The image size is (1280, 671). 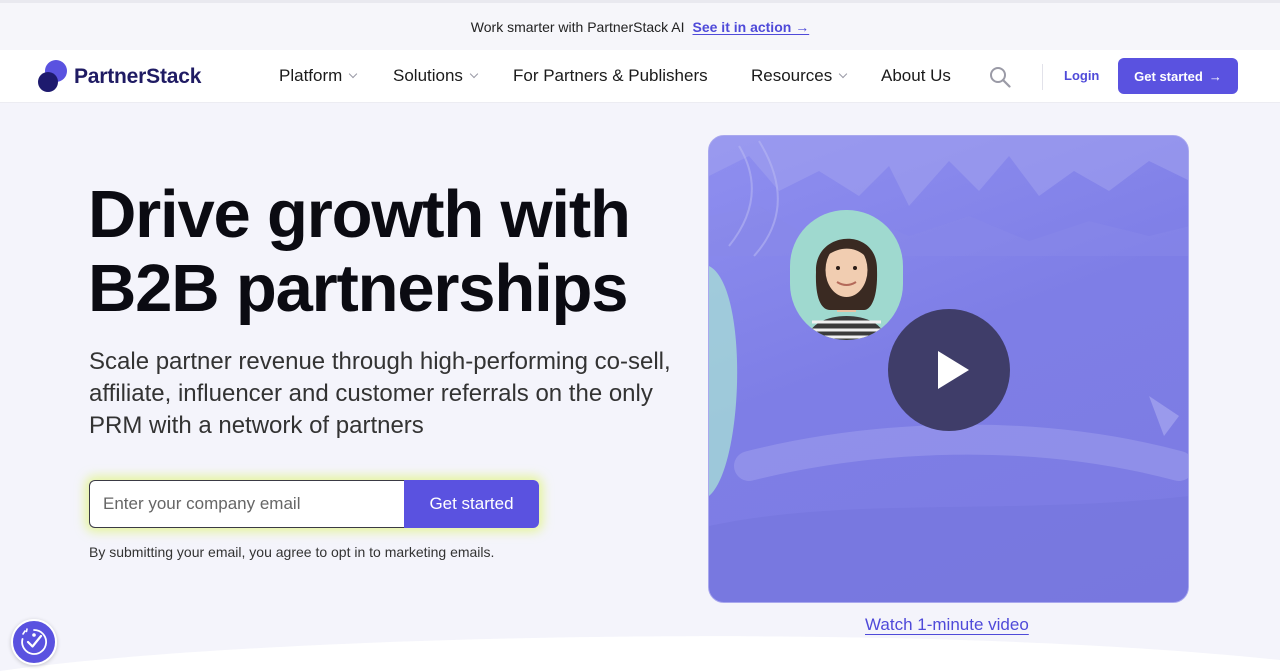 What do you see at coordinates (53, 76) in the screenshot?
I see `logo-mark-icon` at bounding box center [53, 76].